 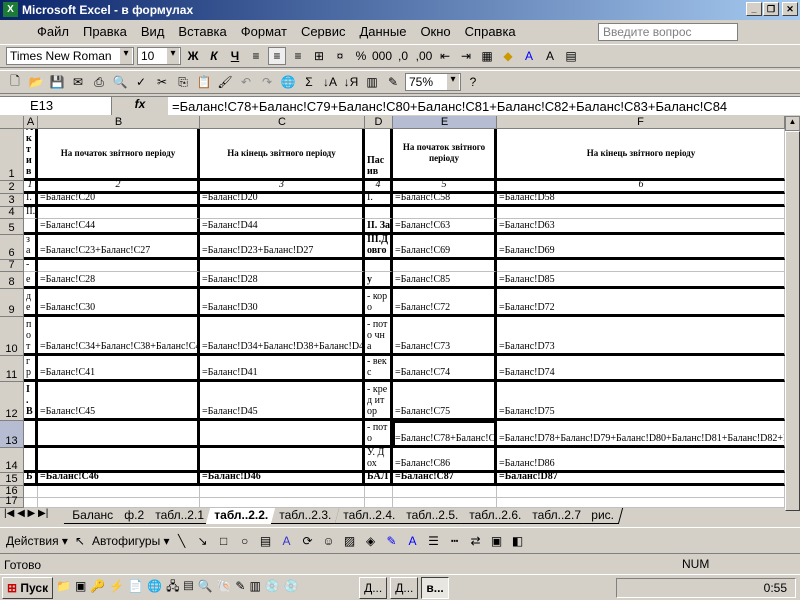 What do you see at coordinates (12, 501) in the screenshot?
I see `row-header: 17` at bounding box center [12, 501].